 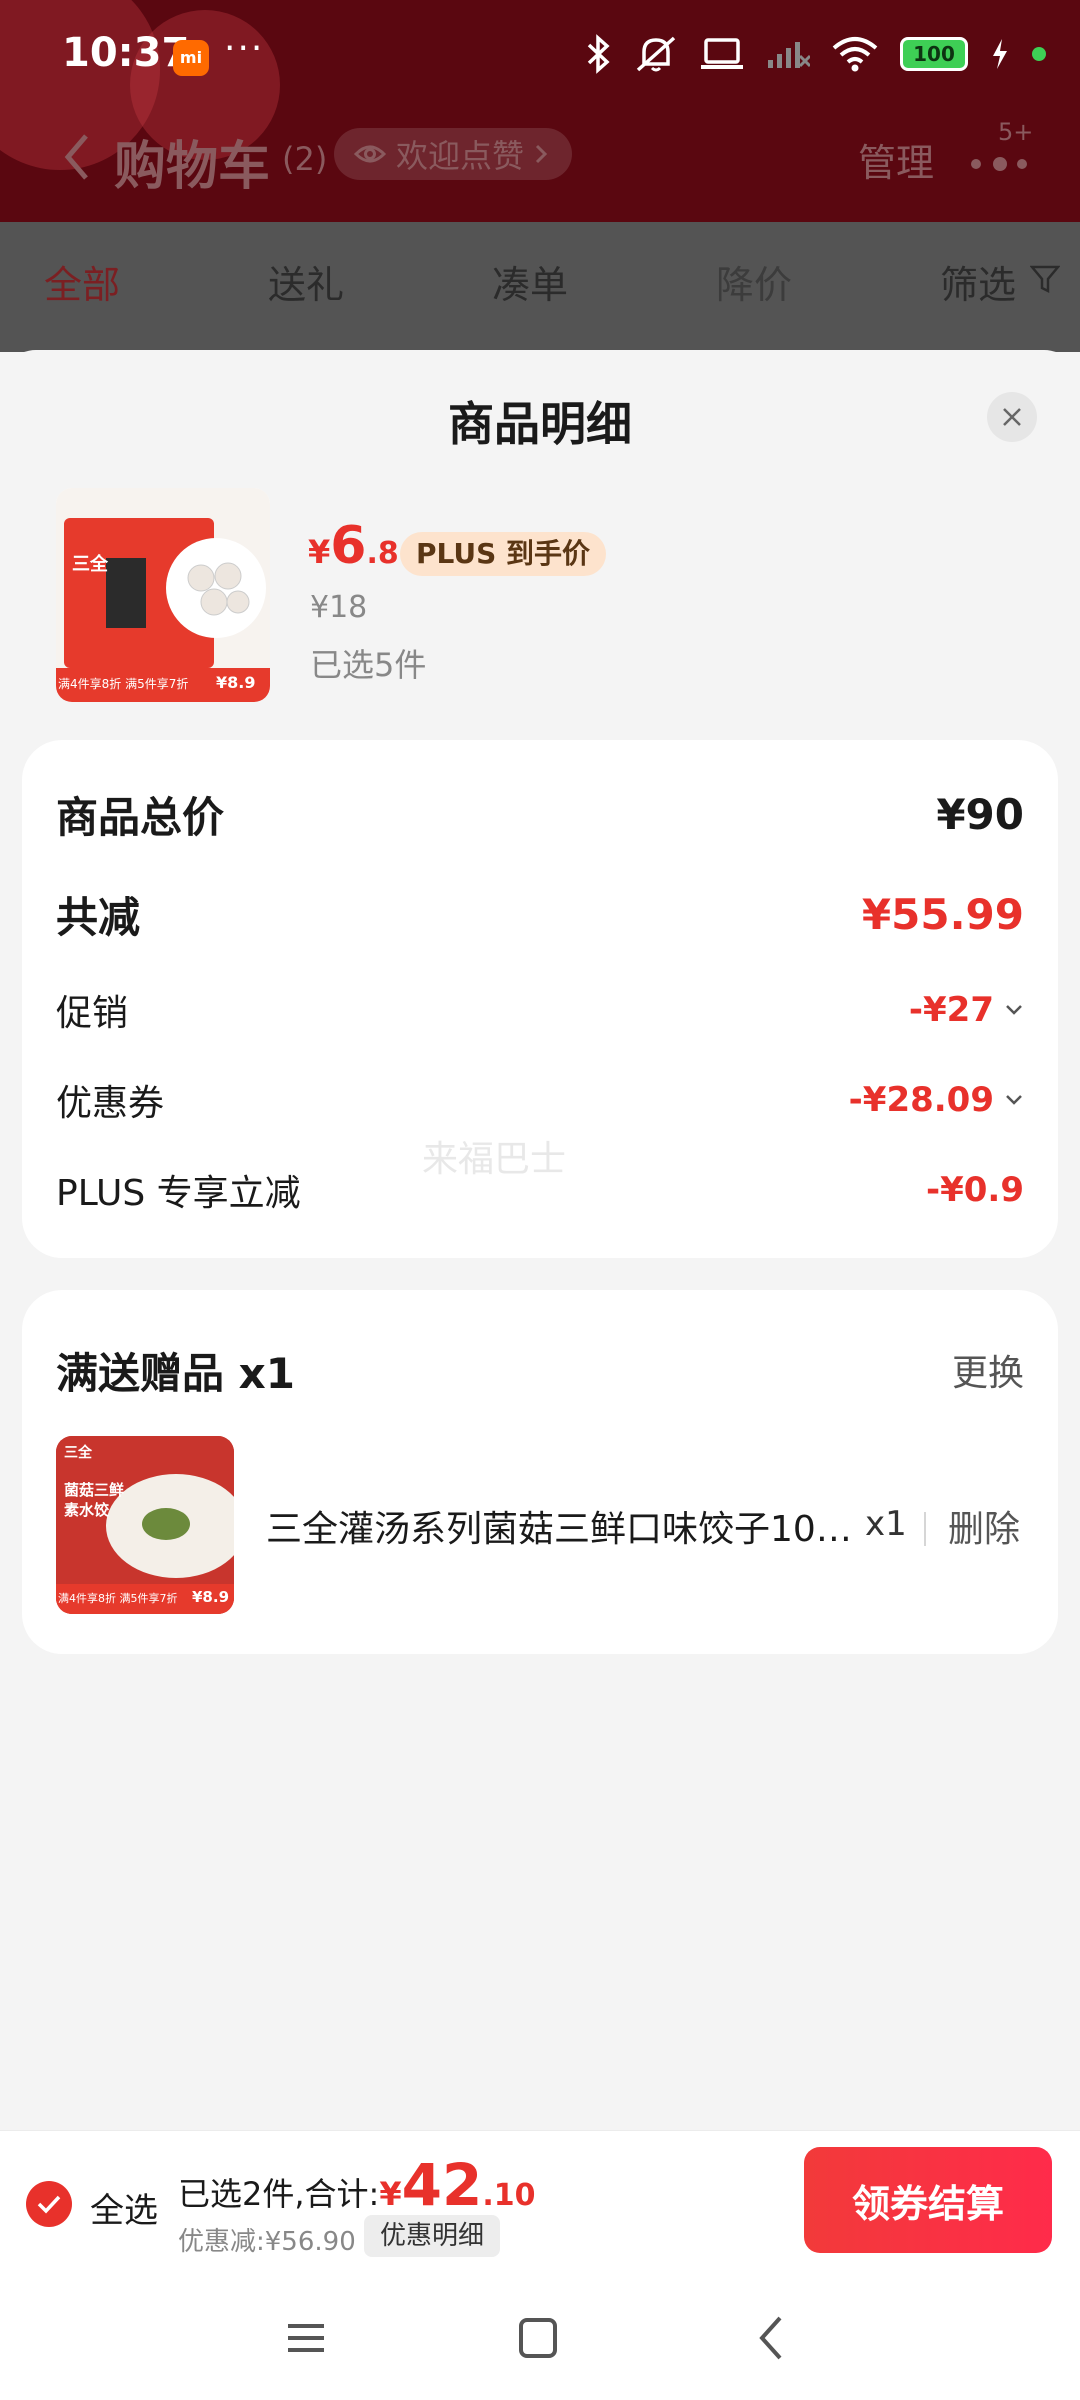 What do you see at coordinates (925, 1529) in the screenshot?
I see `divider` at bounding box center [925, 1529].